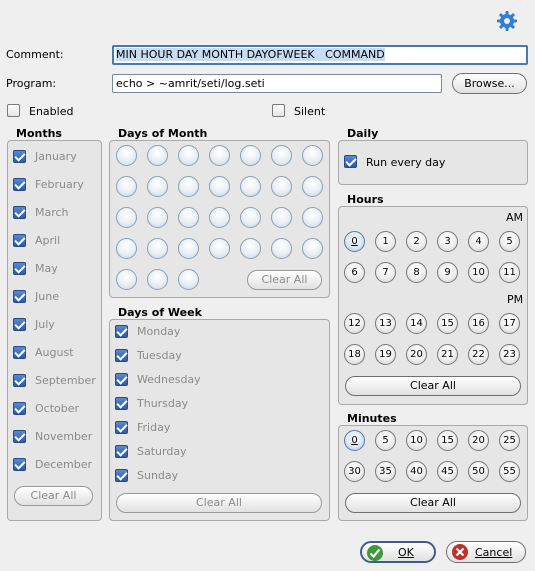 This screenshot has width=535, height=571. I want to click on minute-toggle: 5, so click(385, 440).